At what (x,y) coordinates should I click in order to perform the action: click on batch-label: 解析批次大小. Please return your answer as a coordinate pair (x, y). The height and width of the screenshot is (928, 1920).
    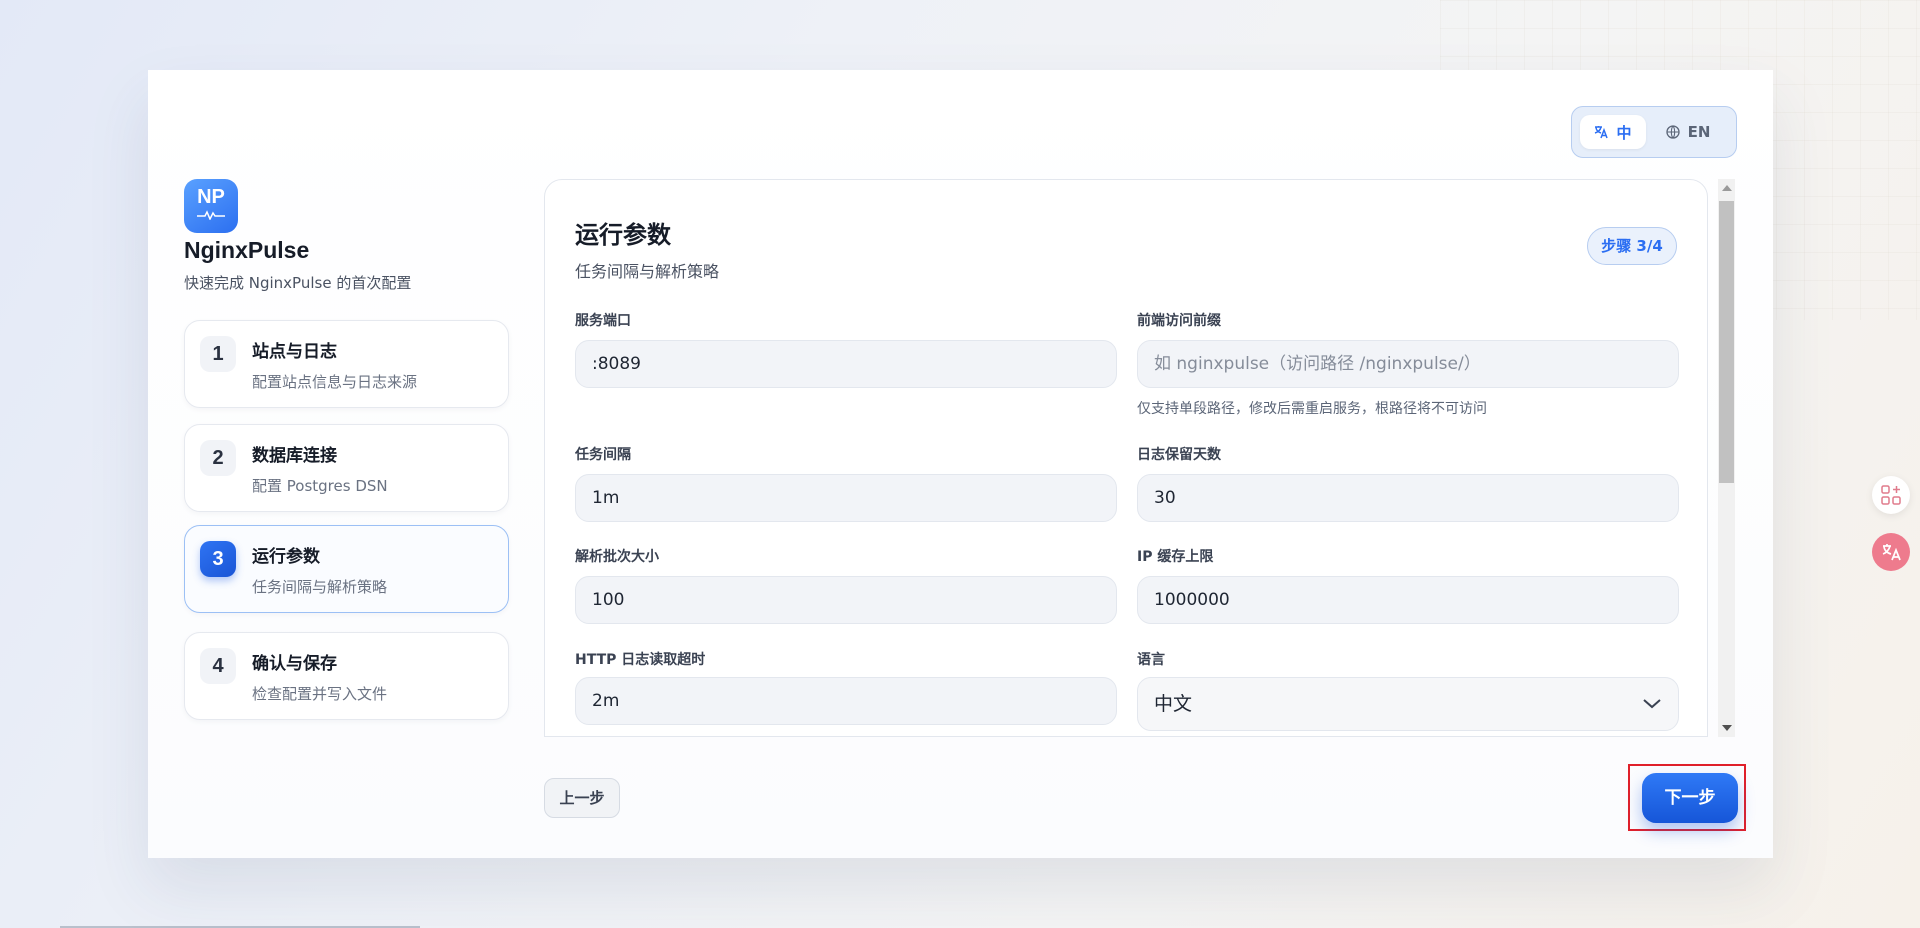
    Looking at the image, I should click on (617, 557).